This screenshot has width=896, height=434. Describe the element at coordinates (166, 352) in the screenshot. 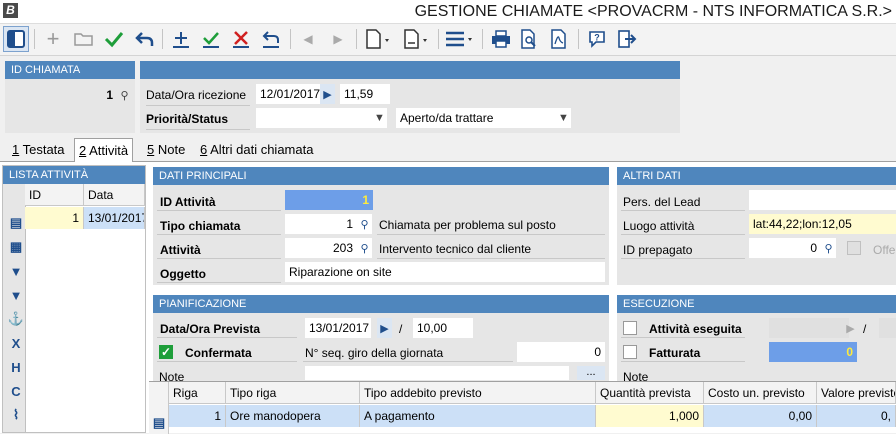

I see `confermata-checkbox: ✓` at that location.